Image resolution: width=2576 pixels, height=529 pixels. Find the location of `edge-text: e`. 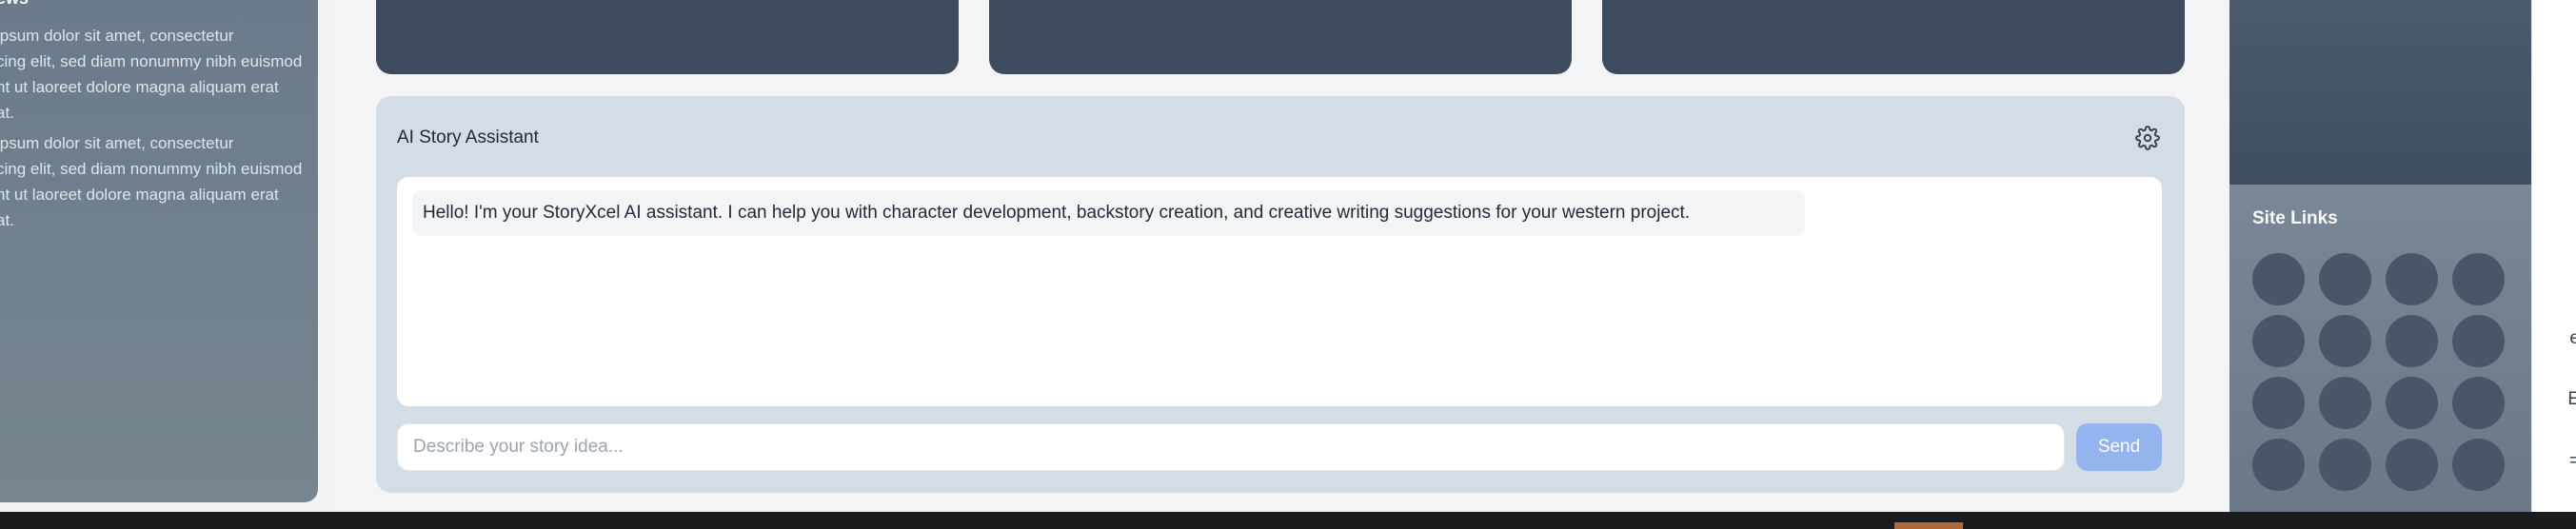

edge-text: e is located at coordinates (2572, 338).